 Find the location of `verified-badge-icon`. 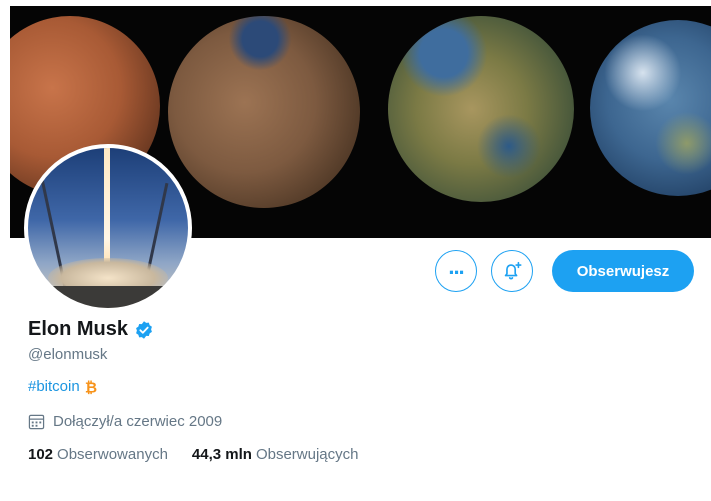

verified-badge-icon is located at coordinates (144, 329).